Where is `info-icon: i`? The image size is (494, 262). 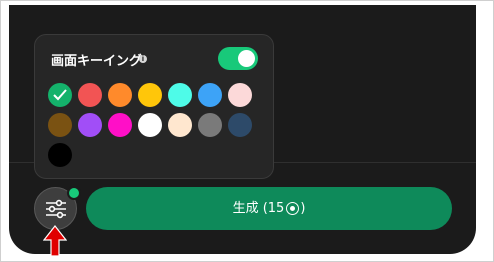 info-icon: i is located at coordinates (143, 59).